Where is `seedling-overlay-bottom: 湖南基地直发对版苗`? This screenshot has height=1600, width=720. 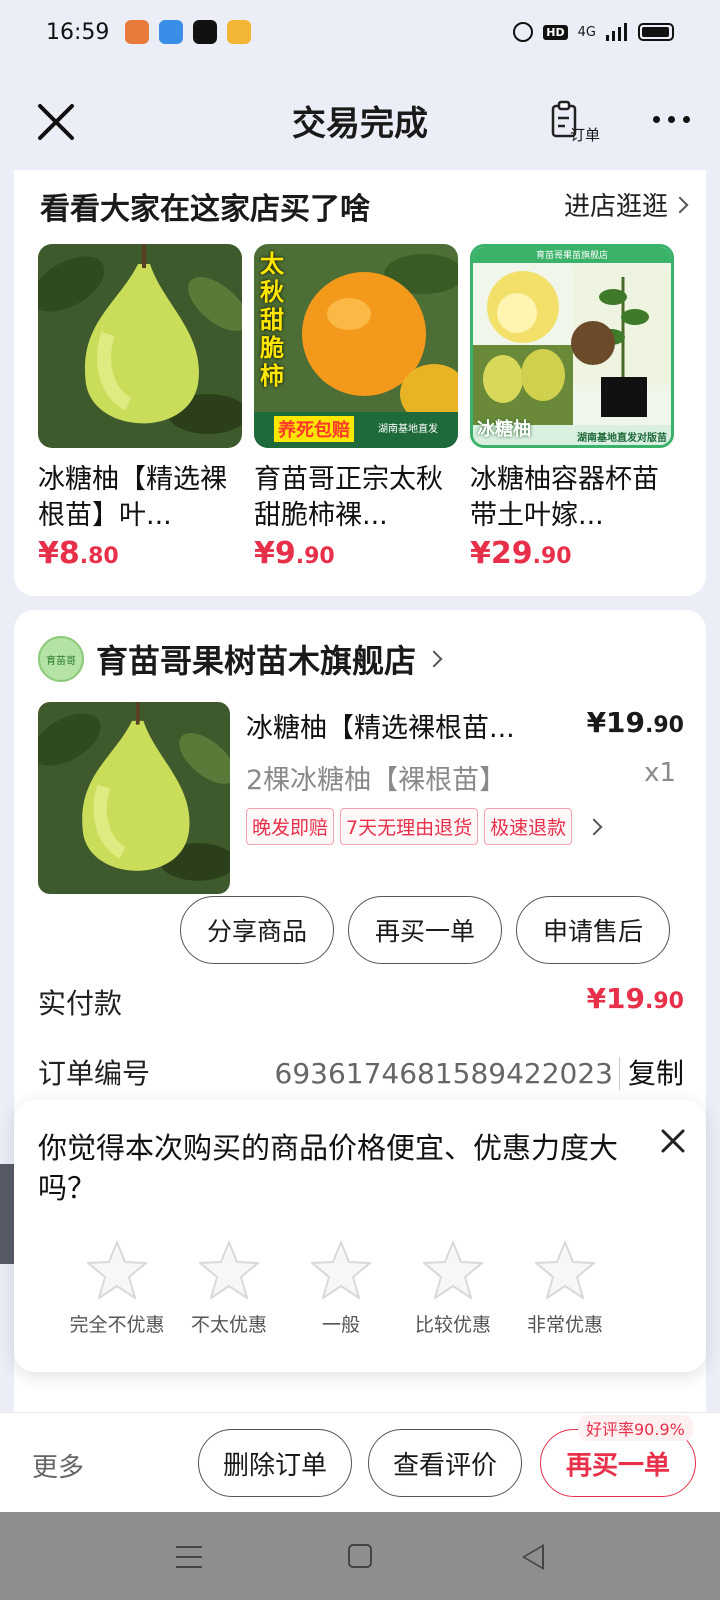 seedling-overlay-bottom: 湖南基地直发对版苗 is located at coordinates (622, 438).